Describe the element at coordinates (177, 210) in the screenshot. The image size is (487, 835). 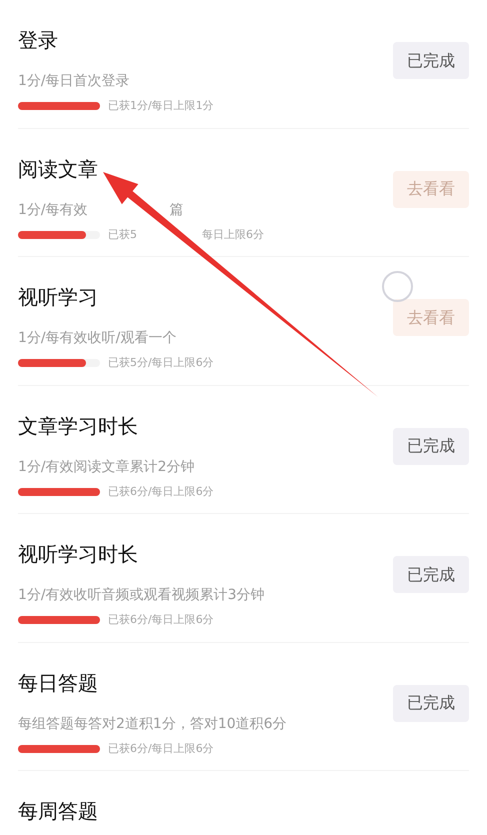
I see `task-description: 篇` at that location.